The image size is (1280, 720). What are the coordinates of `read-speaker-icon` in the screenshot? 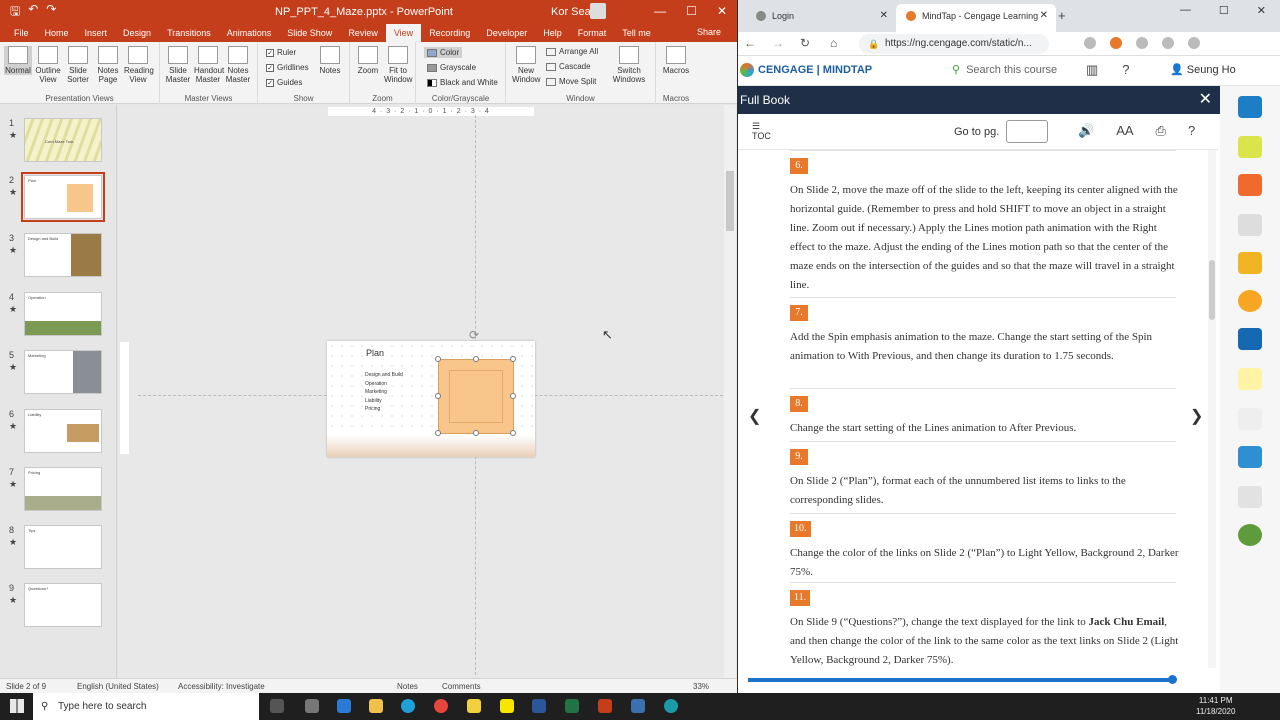 It's located at (1250, 419).